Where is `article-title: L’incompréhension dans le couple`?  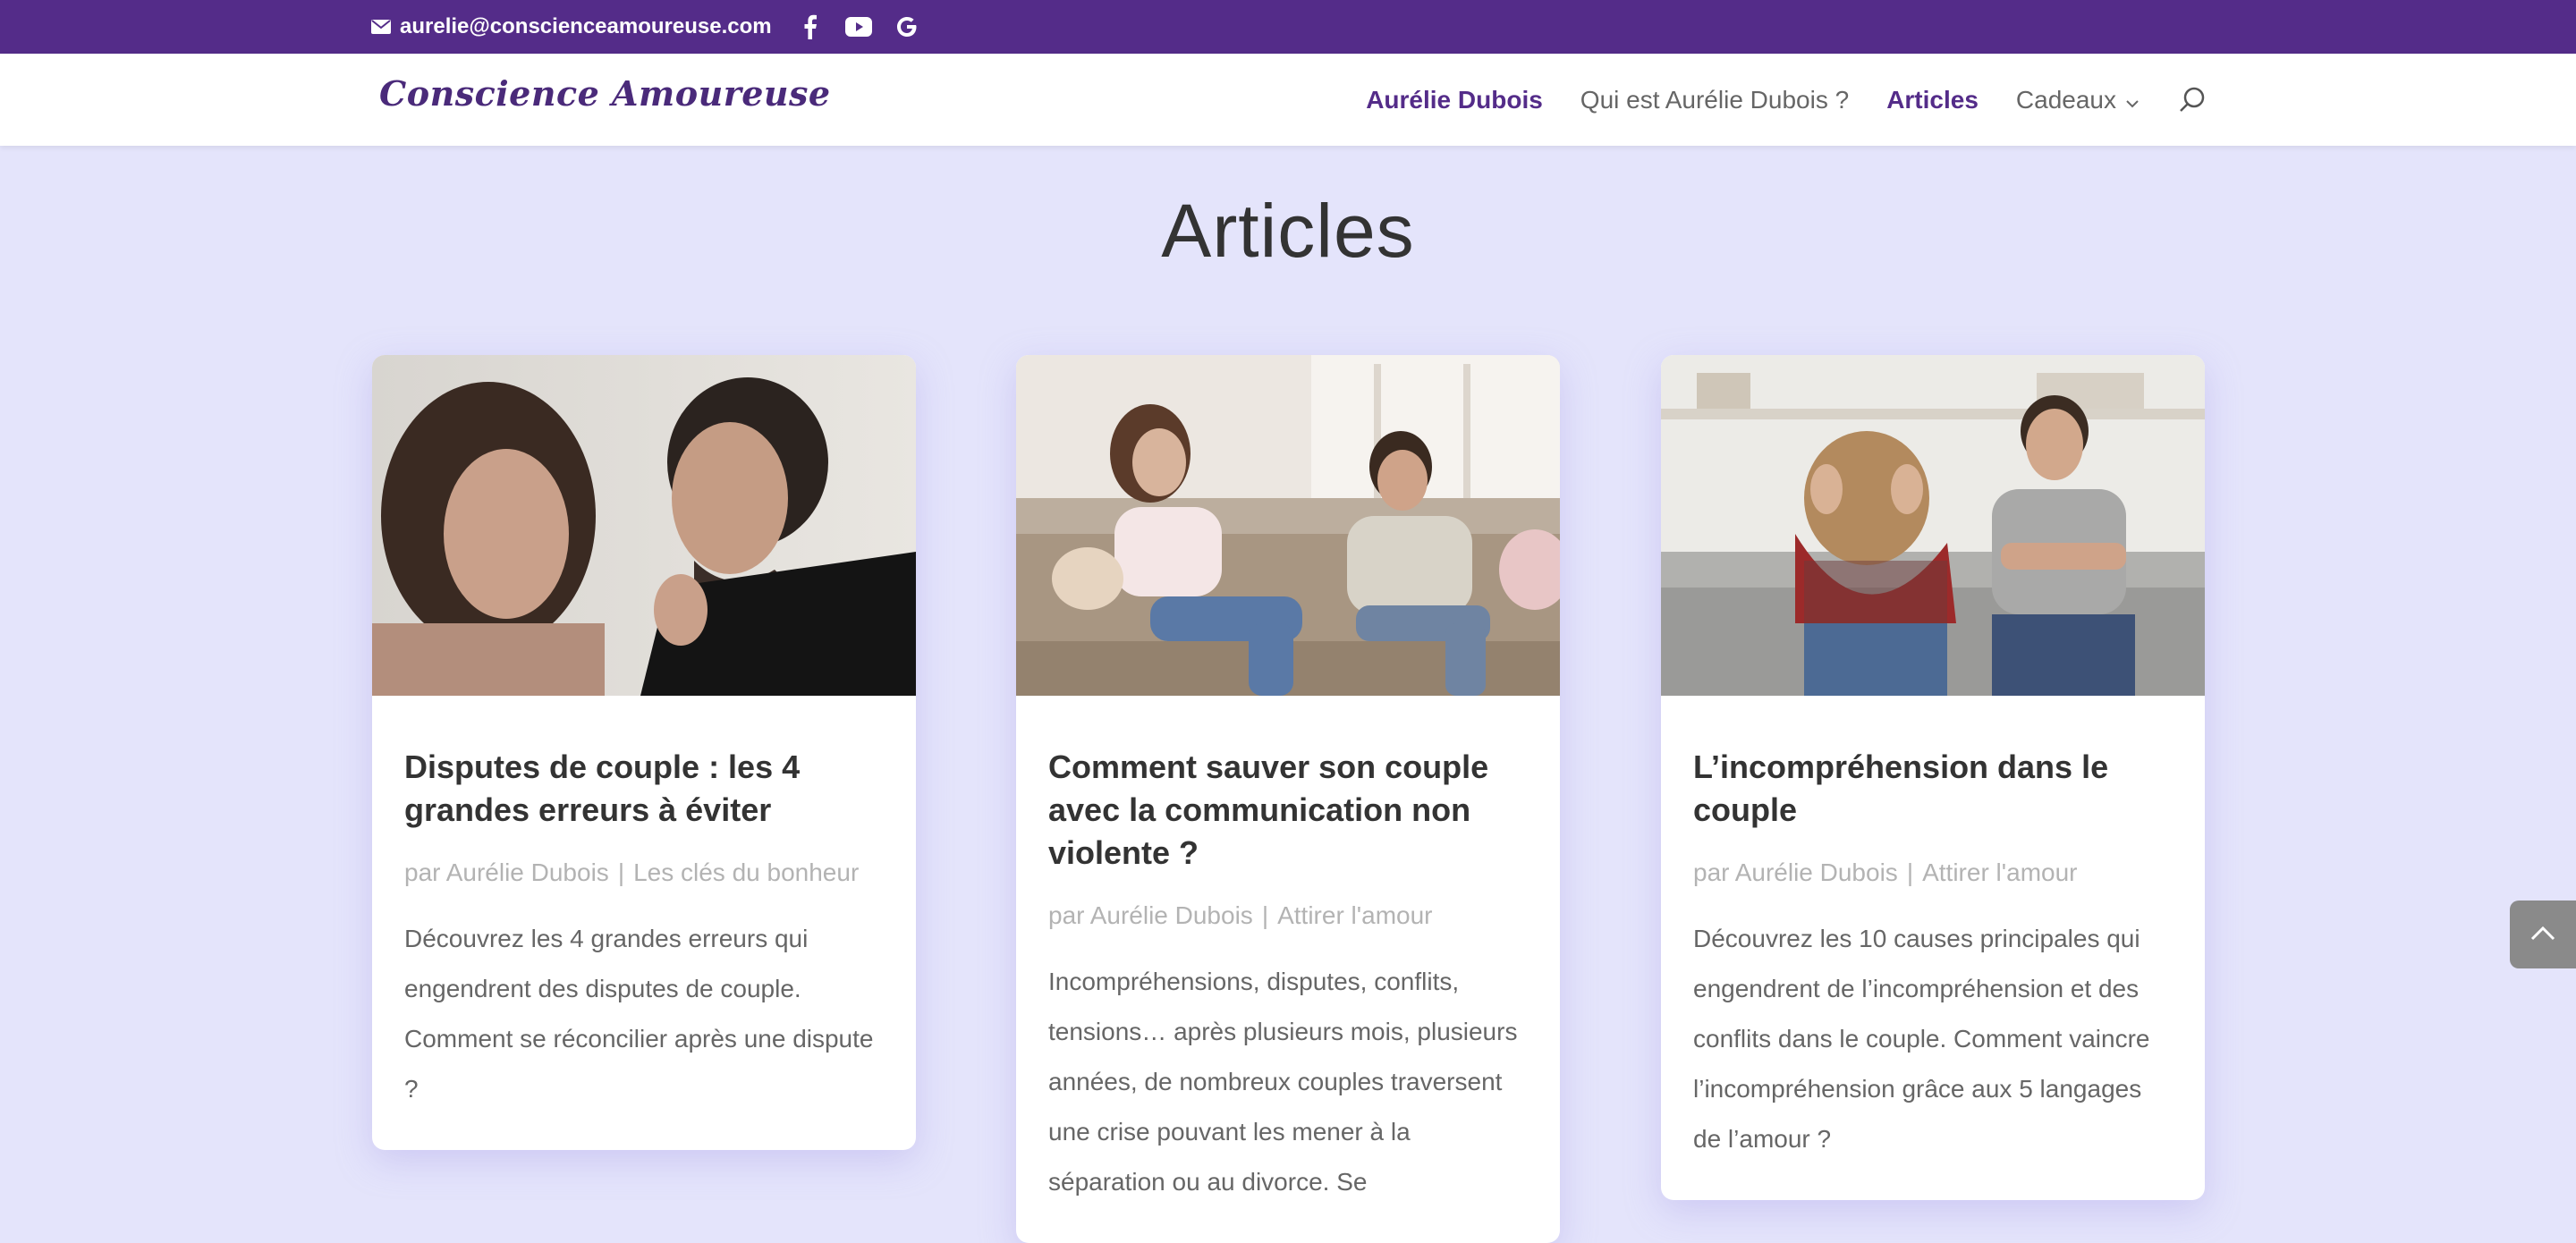
article-title: L’incompréhension dans le couple is located at coordinates (1933, 789).